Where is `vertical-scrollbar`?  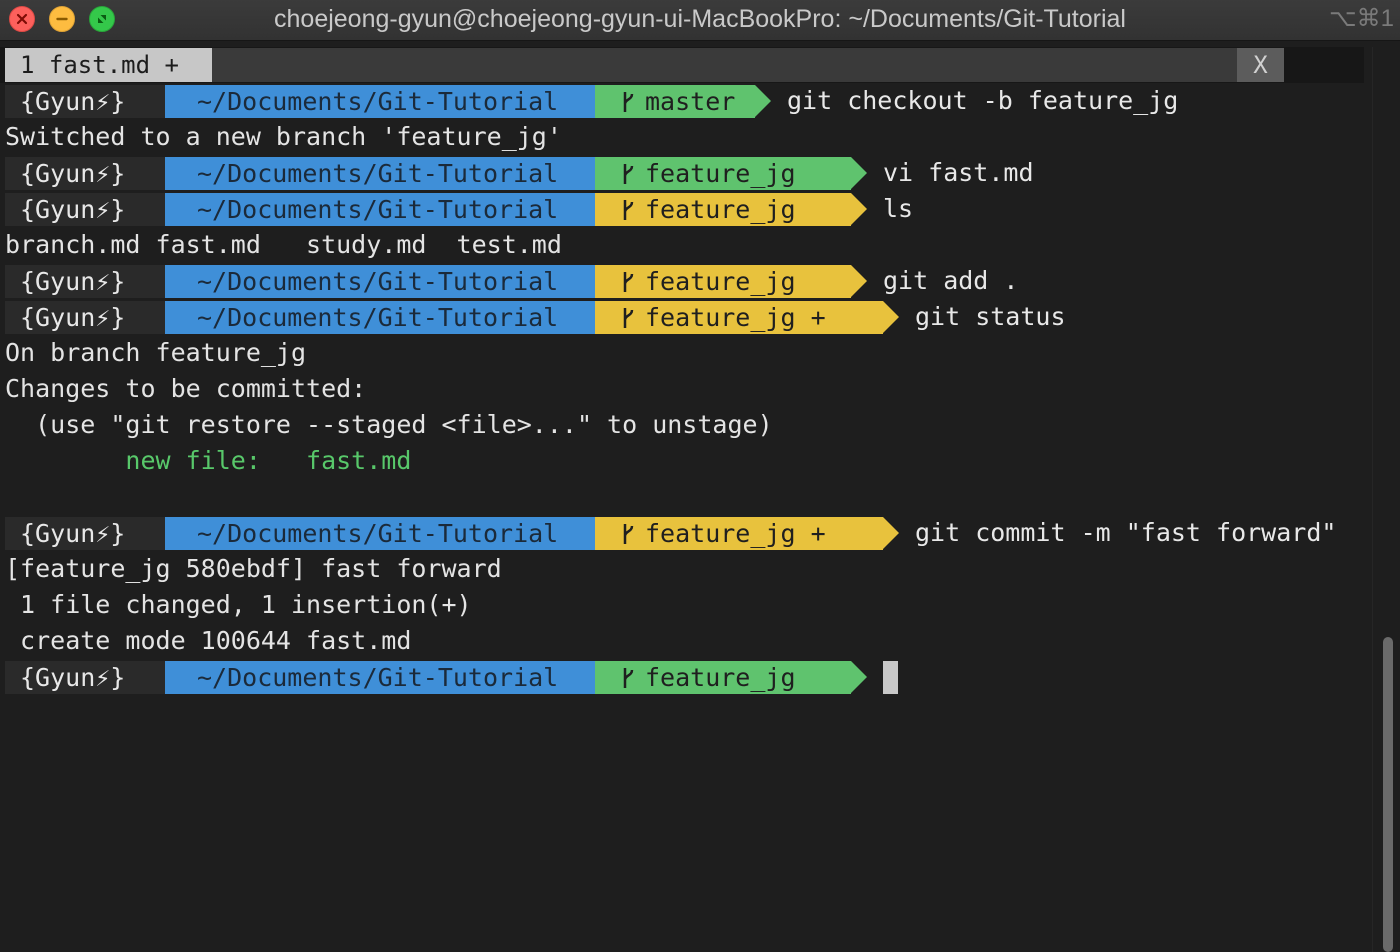 vertical-scrollbar is located at coordinates (1386, 499).